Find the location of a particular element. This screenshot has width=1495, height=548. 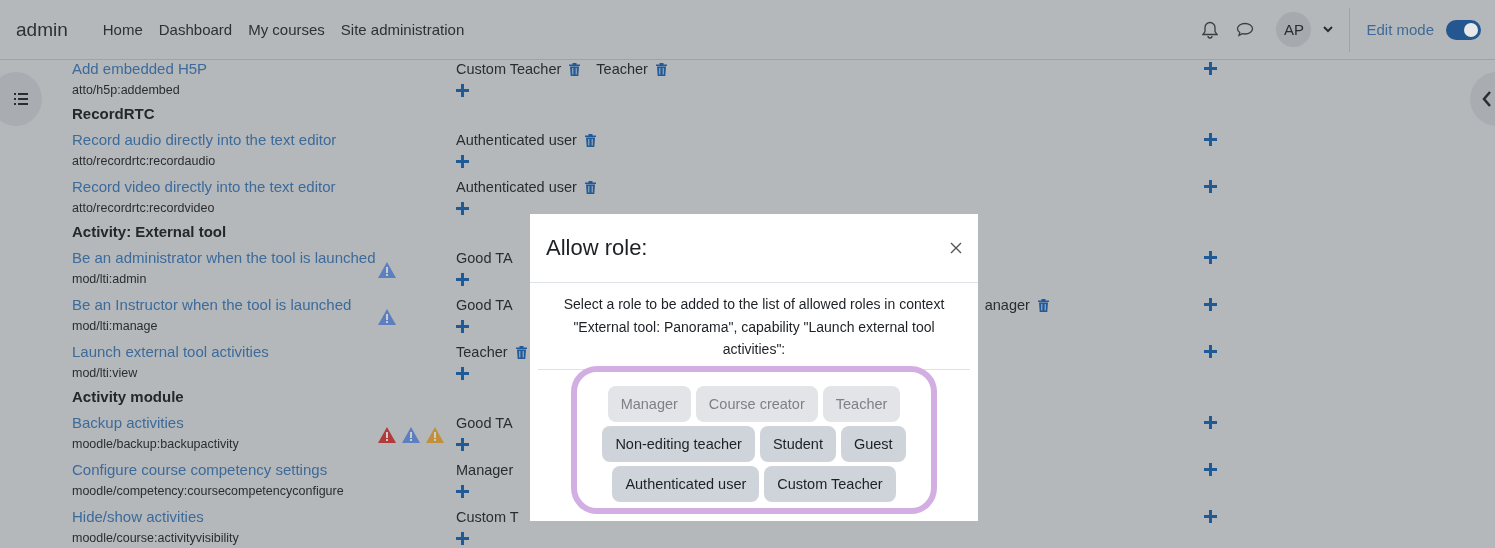

role-name: anager is located at coordinates (1007, 305).